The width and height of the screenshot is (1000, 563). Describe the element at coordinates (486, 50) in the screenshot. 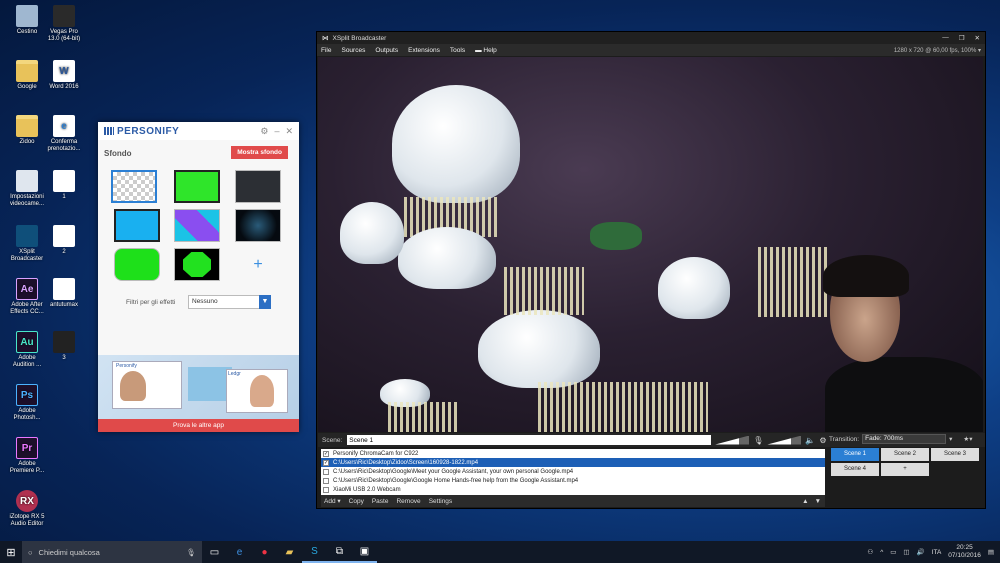

I see `menu-help: ▬ Help` at that location.